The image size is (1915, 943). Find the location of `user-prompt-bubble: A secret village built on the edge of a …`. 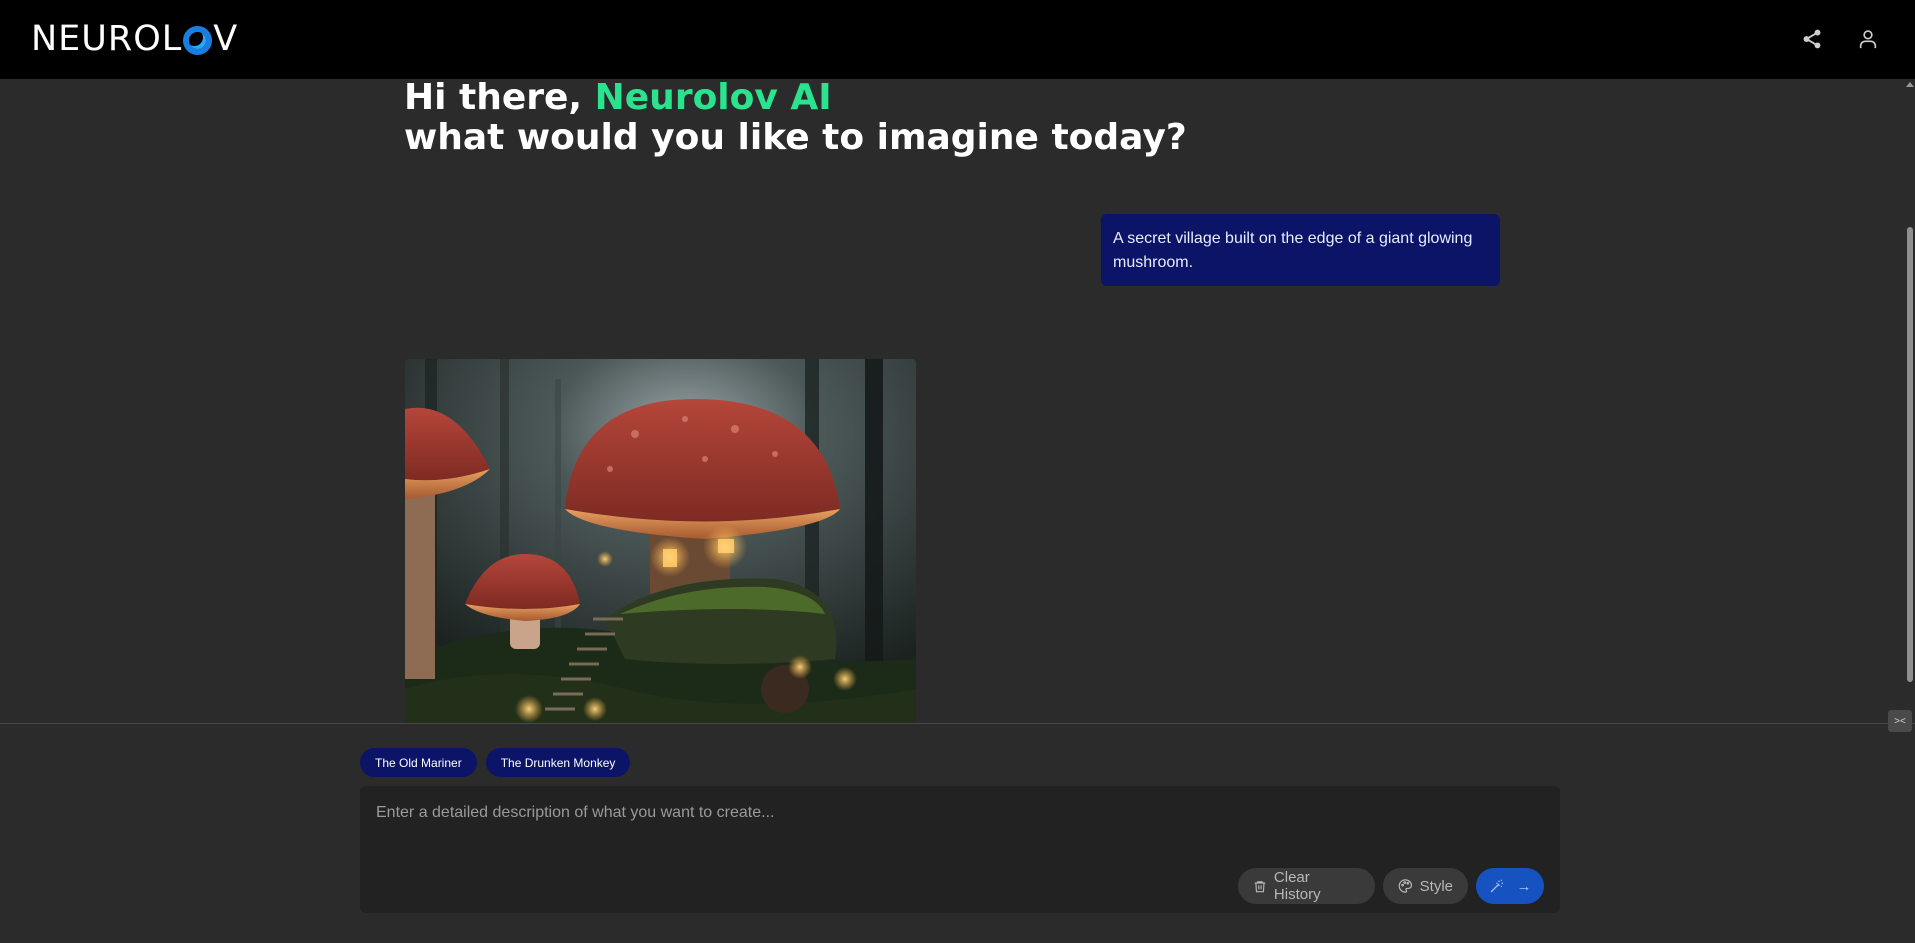

user-prompt-bubble: A secret village built on the edge of a … is located at coordinates (1300, 250).